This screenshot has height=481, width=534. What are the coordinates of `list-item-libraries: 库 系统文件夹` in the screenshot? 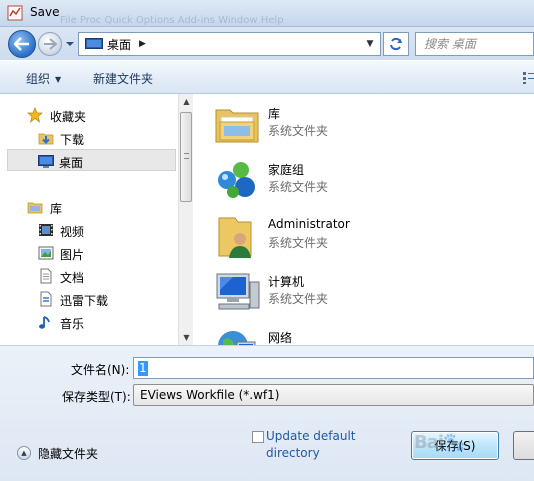 It's located at (373, 127).